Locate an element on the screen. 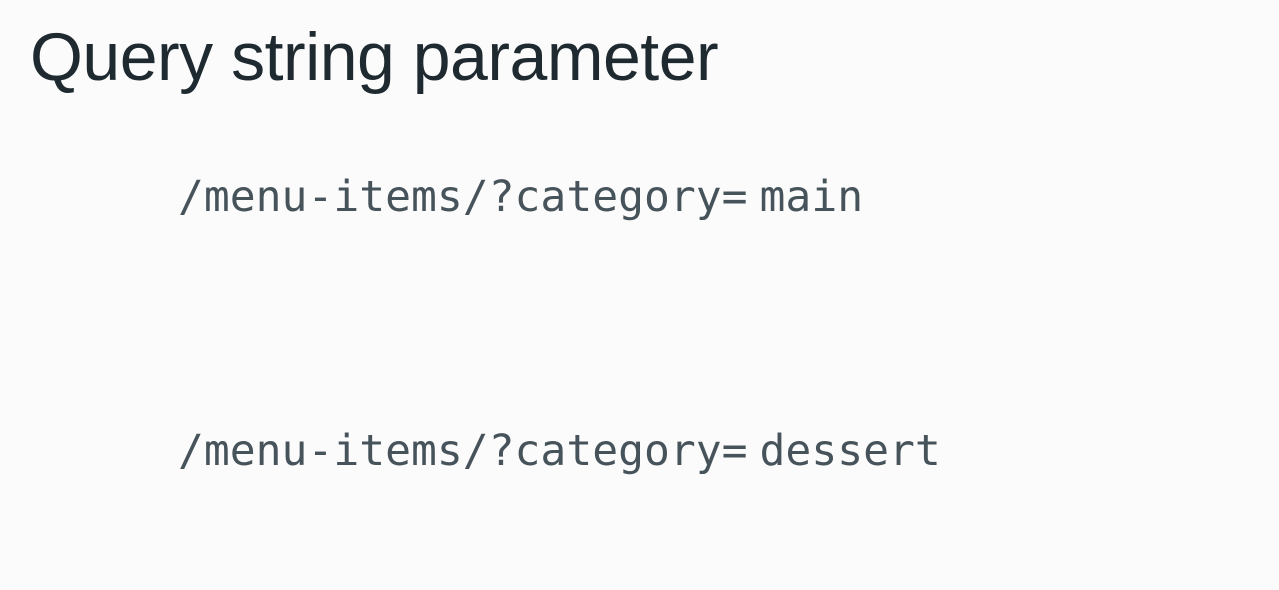  query-example-main: /menu-items/?category= main is located at coordinates (520, 198).